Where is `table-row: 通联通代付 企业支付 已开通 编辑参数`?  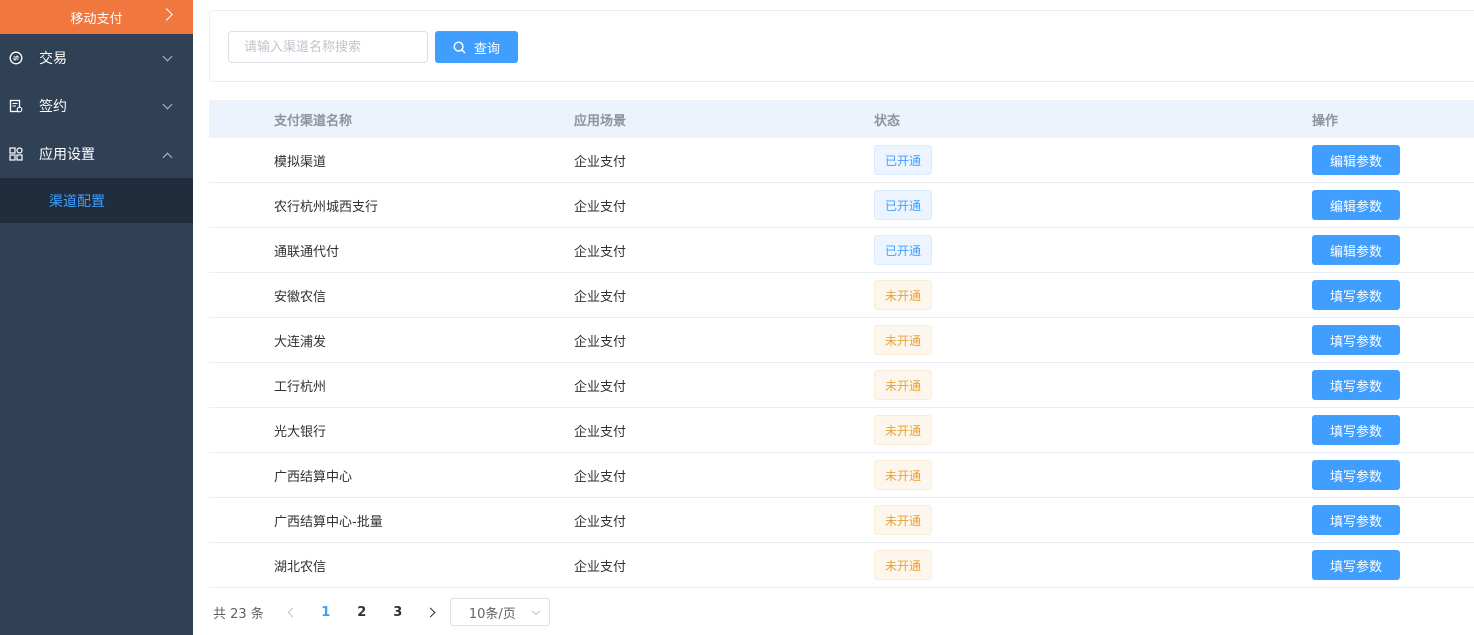 table-row: 通联通代付 企业支付 已开通 编辑参数 is located at coordinates (841, 250).